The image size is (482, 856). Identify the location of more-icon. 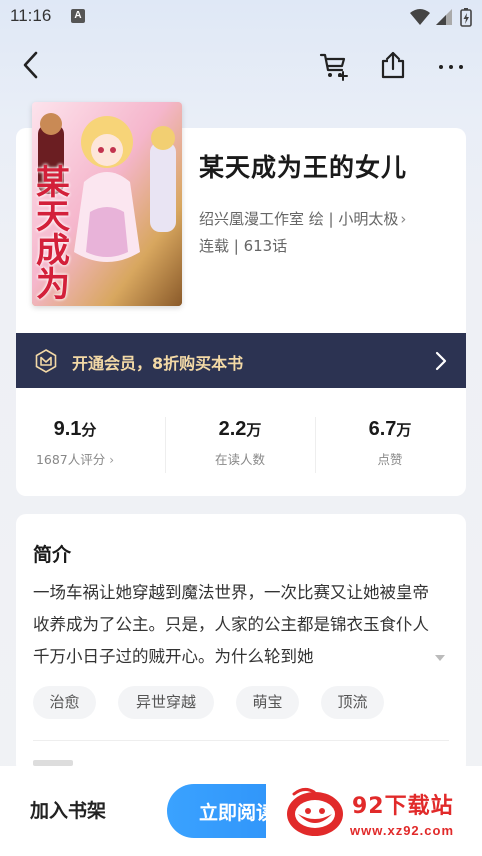
(451, 67).